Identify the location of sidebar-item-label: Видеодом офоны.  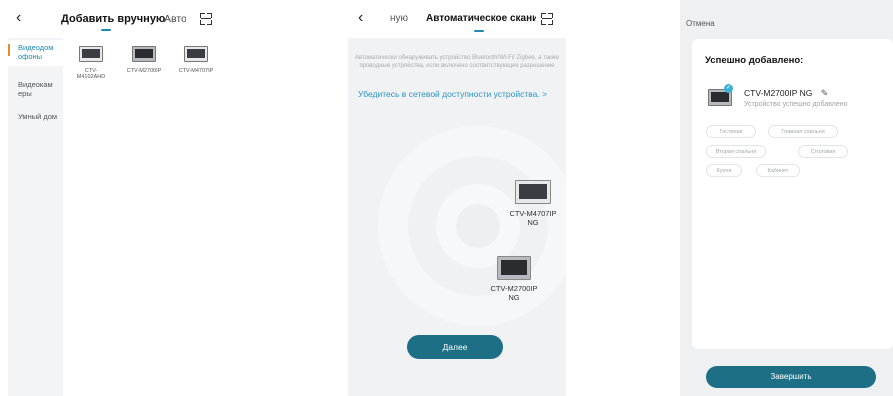
(36, 52).